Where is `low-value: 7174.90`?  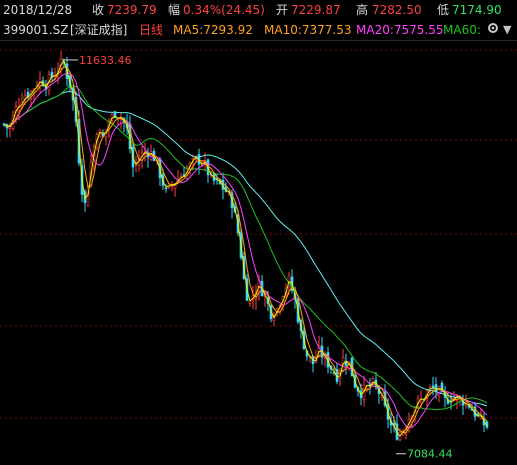
low-value: 7174.90 is located at coordinates (477, 10).